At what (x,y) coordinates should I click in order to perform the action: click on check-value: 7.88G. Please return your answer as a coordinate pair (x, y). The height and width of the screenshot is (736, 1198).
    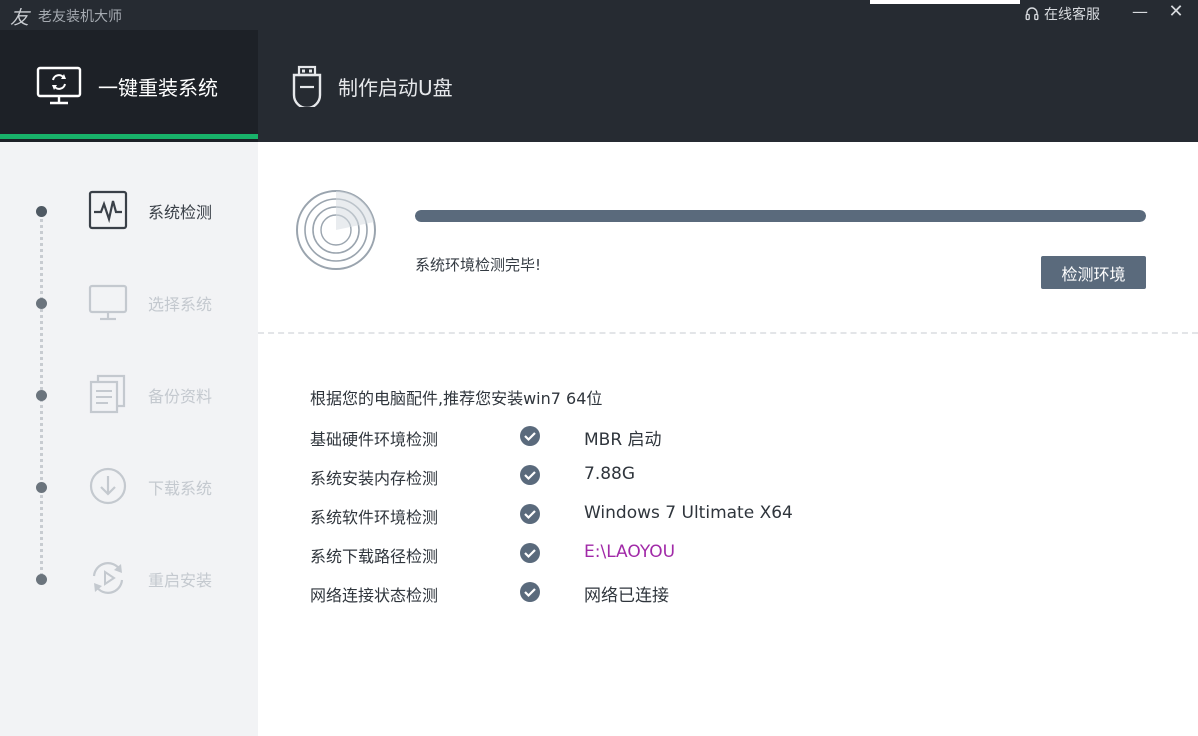
    Looking at the image, I should click on (610, 474).